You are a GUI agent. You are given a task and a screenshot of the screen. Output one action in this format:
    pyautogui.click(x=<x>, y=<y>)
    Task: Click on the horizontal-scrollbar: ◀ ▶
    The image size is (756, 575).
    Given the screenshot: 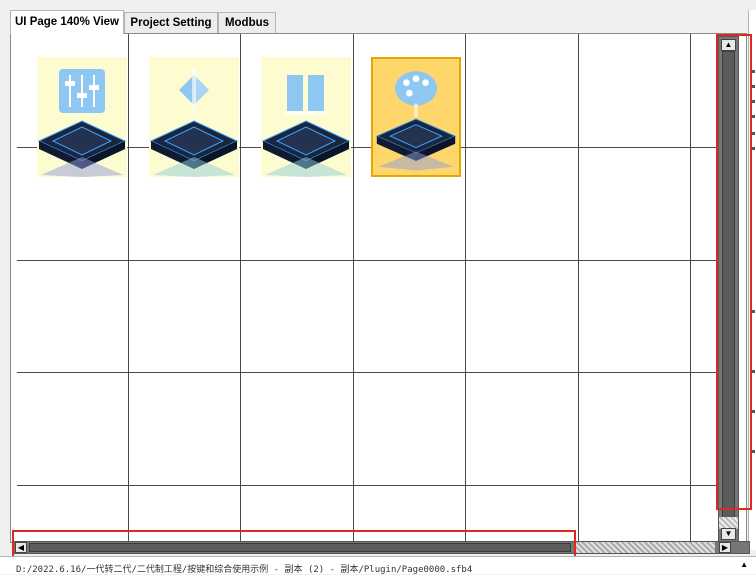 What is the action you would take?
    pyautogui.click(x=381, y=547)
    